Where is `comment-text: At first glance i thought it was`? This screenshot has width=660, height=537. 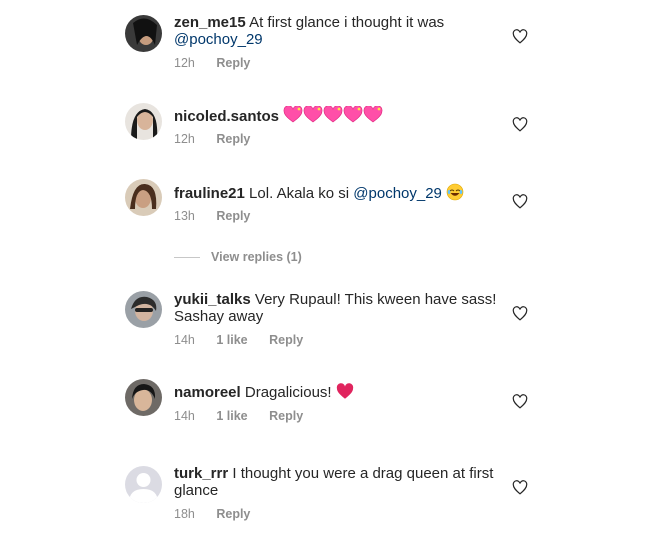
comment-text: At first glance i thought it was is located at coordinates (347, 22).